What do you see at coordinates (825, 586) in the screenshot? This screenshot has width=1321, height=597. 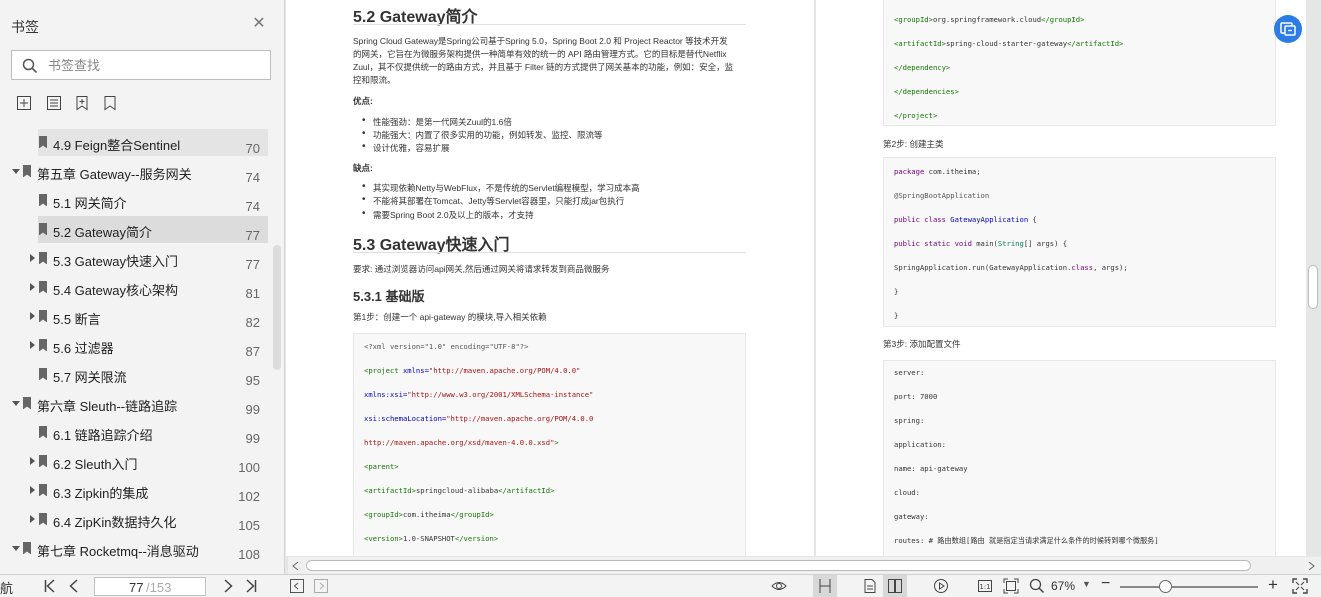 I see `continuous-scroll-button` at bounding box center [825, 586].